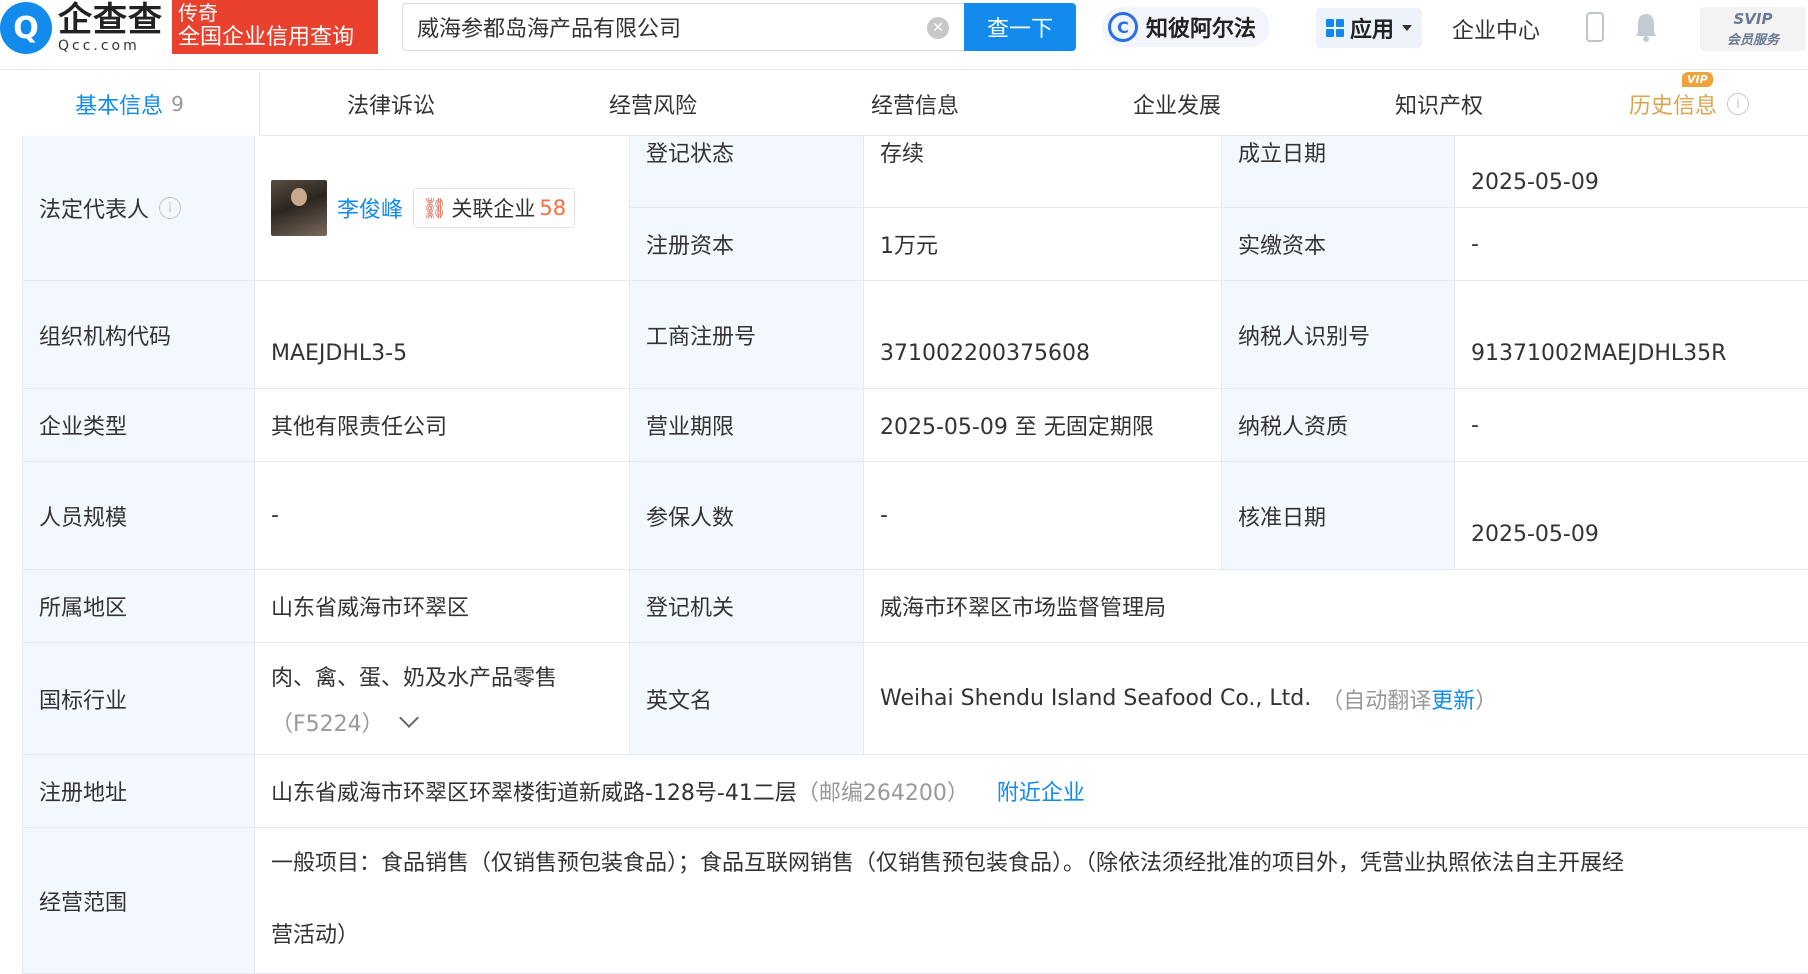  I want to click on legal-rep-value-cell: 李俊峰 ⛓ 关联企业 58, so click(442, 208).